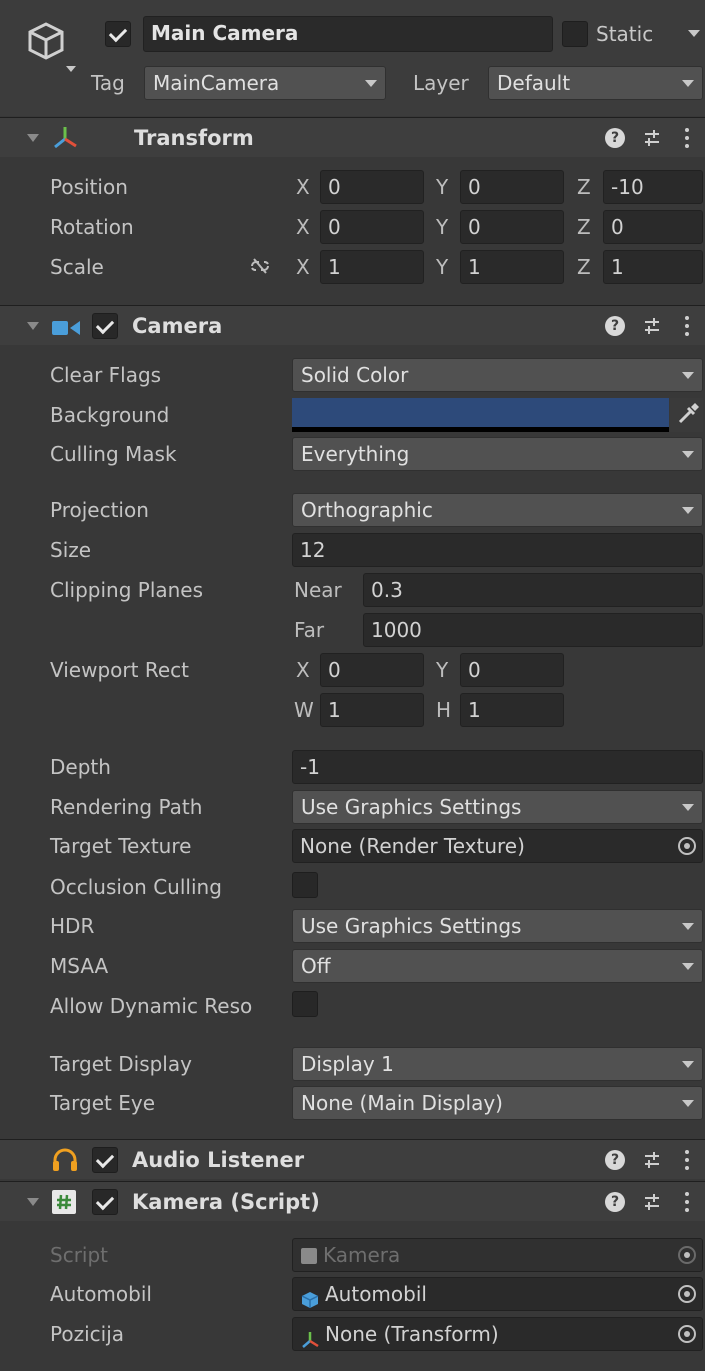 The width and height of the screenshot is (705, 1371). I want to click on position-z-field: -10, so click(653, 187).